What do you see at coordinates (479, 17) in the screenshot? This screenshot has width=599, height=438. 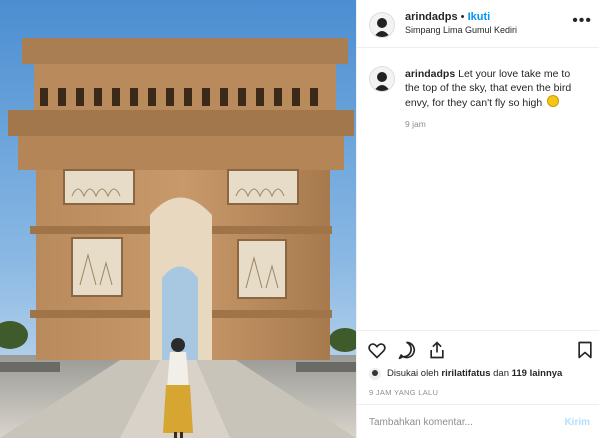 I see `follow-button: Ikuti` at bounding box center [479, 17].